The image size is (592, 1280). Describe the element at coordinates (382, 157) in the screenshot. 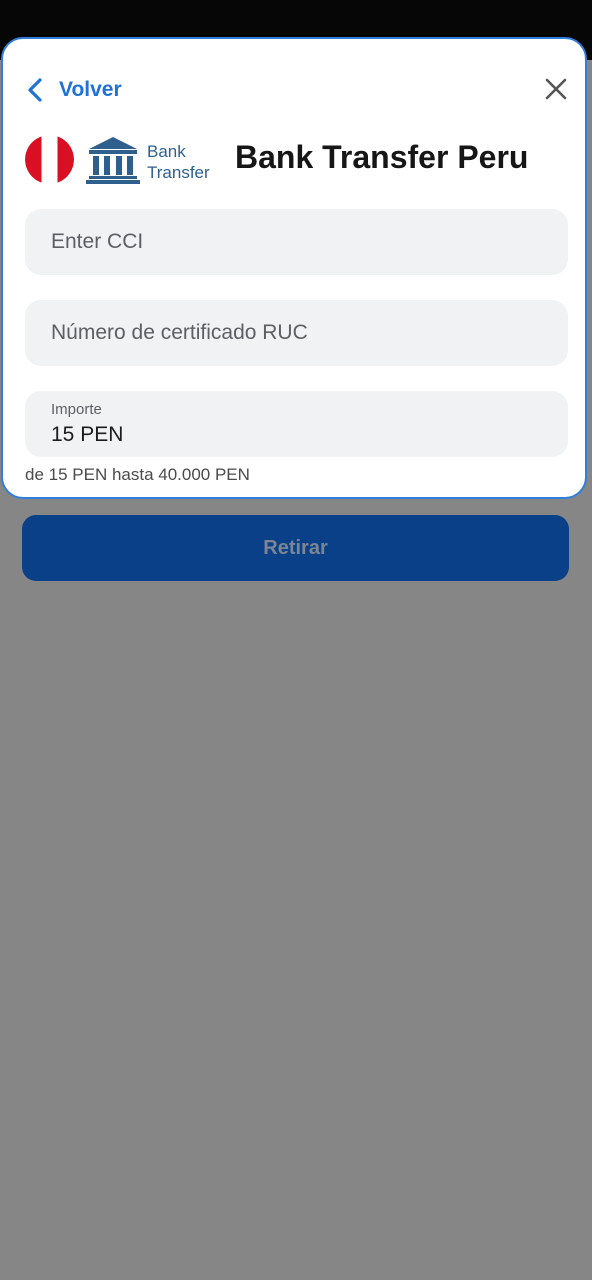

I see `provider-title: Bank Transfer Peru` at that location.